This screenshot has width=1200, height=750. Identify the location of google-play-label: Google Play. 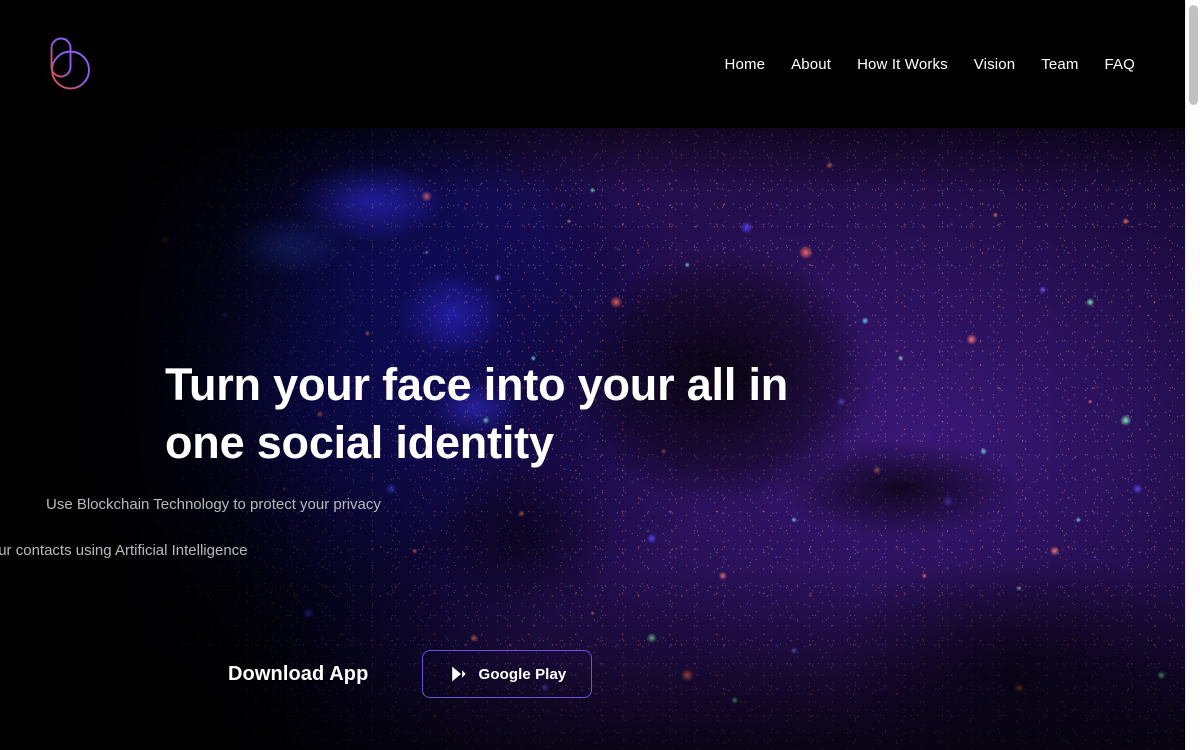
(522, 674).